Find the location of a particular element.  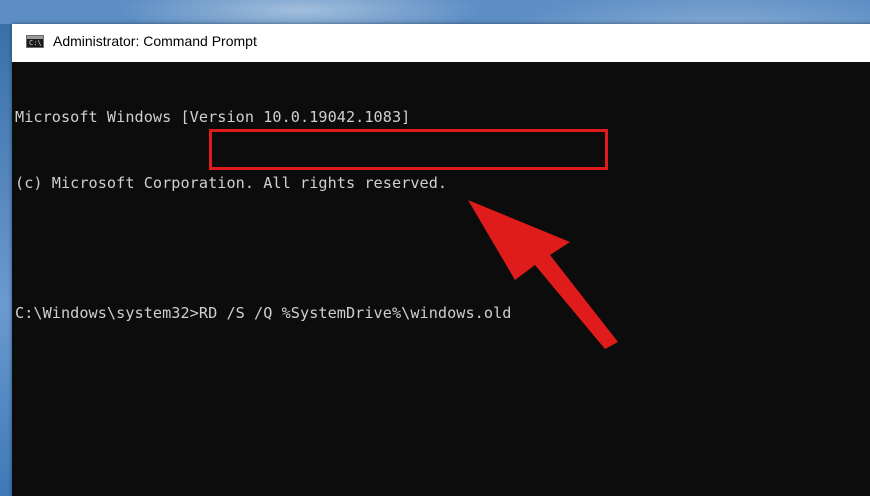

desktop-edge is located at coordinates (6, 260).